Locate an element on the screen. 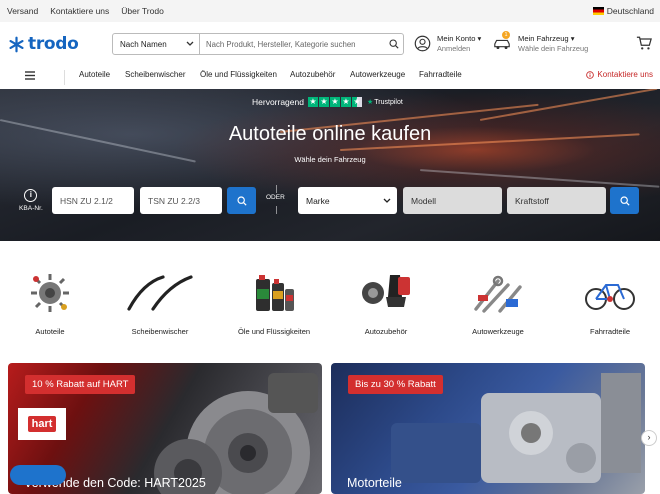  cart-icon is located at coordinates (644, 43).